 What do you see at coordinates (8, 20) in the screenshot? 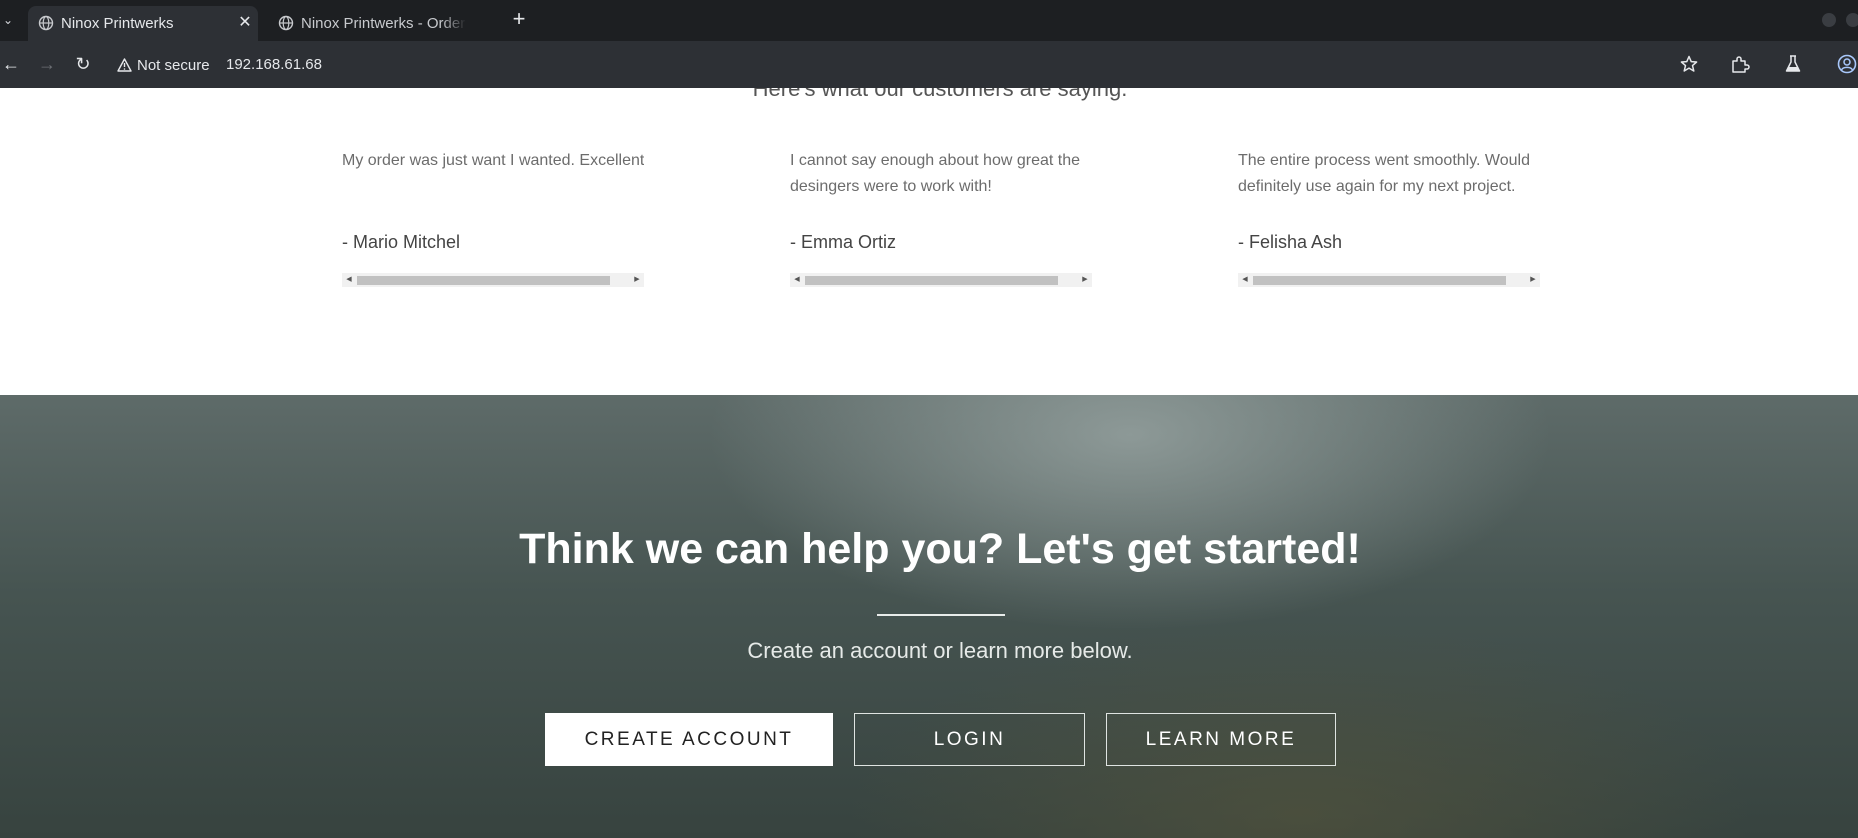
I see `tab-search-chevron-icon: ⌄` at bounding box center [8, 20].